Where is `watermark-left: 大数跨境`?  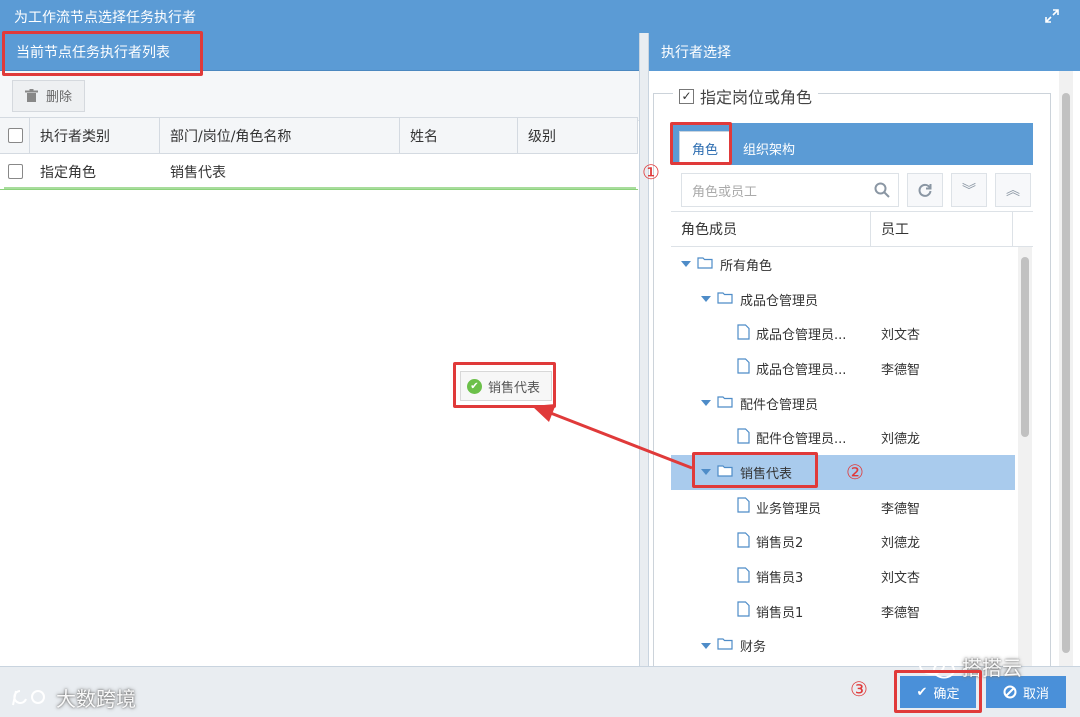 watermark-left: 大数跨境 is located at coordinates (73, 697).